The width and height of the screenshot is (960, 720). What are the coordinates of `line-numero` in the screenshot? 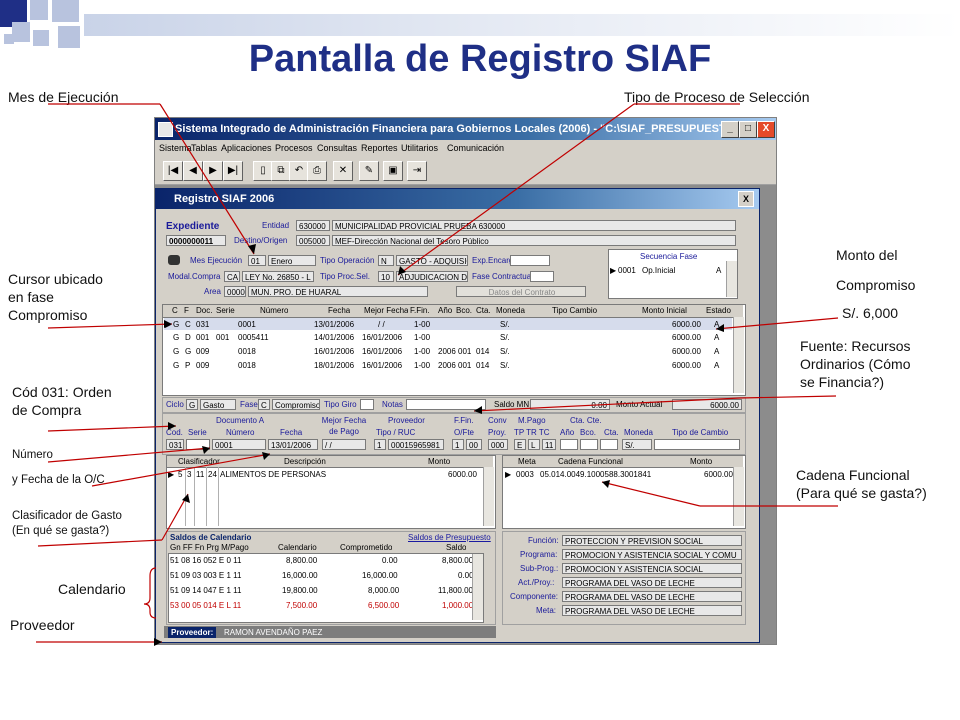 It's located at (129, 455).